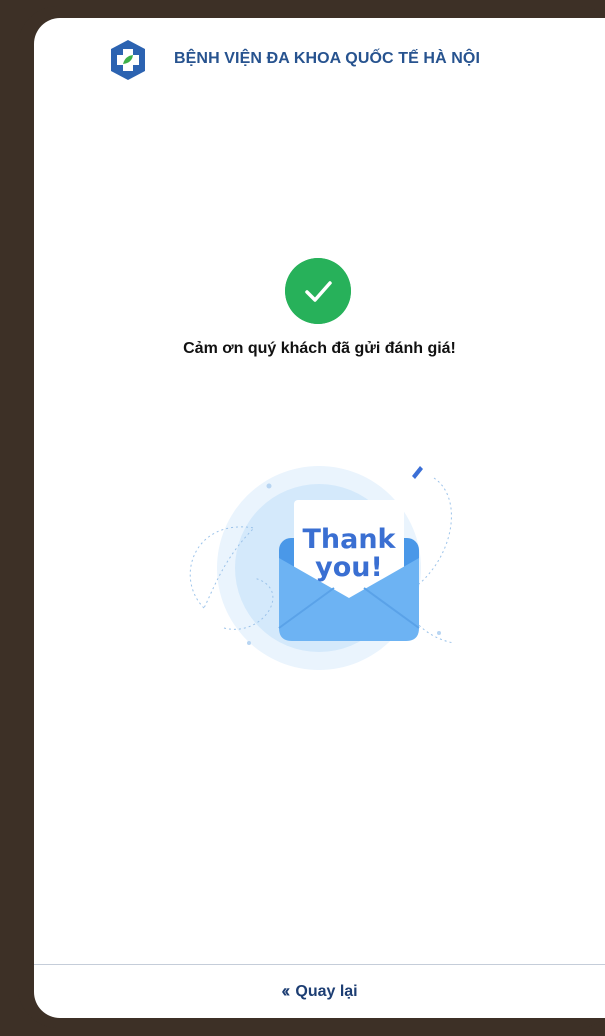 The width and height of the screenshot is (605, 1036). What do you see at coordinates (417, 472) in the screenshot?
I see `pencil-shape` at bounding box center [417, 472].